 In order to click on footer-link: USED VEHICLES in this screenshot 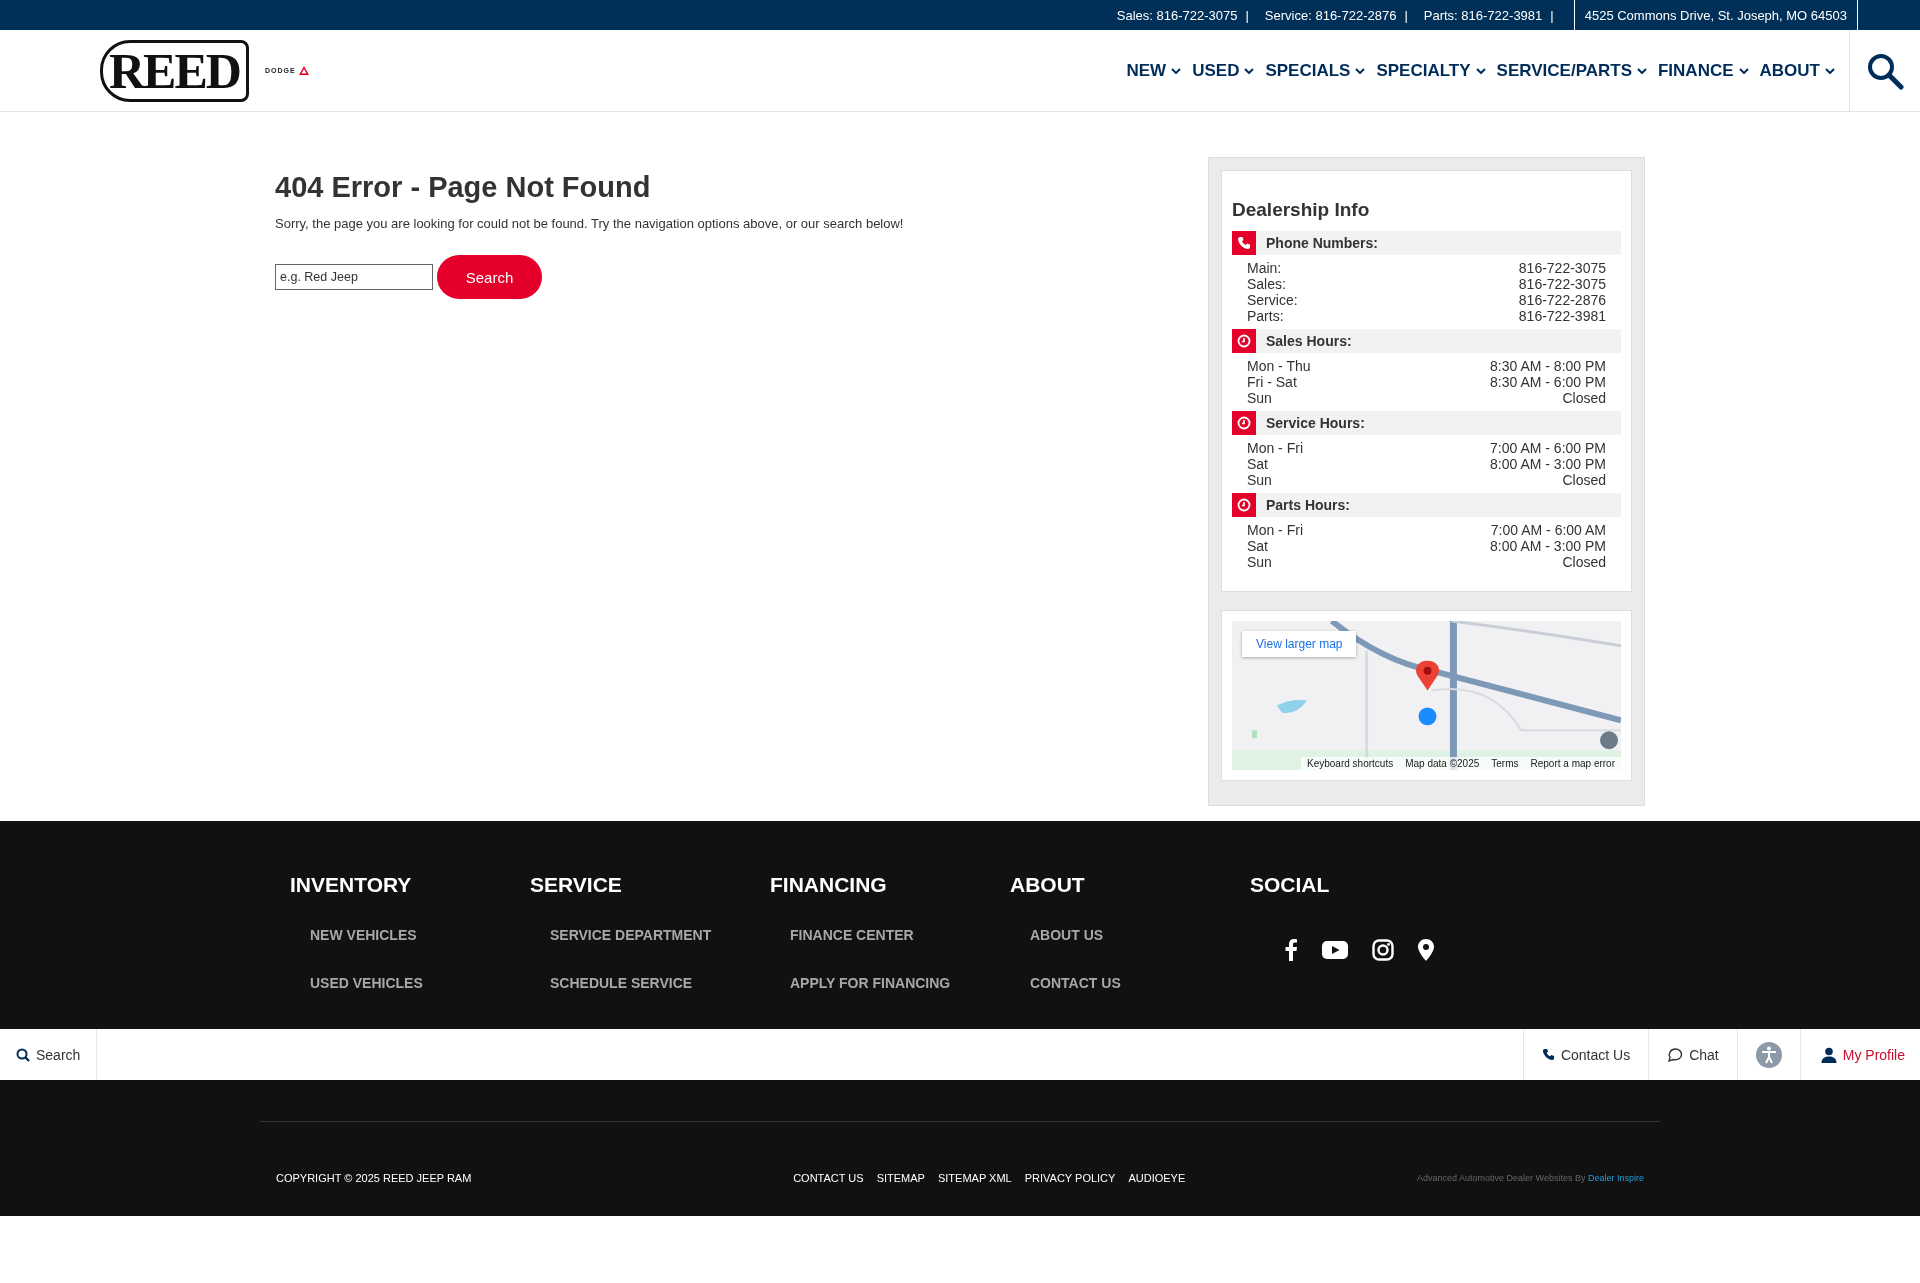, I will do `click(410, 983)`.